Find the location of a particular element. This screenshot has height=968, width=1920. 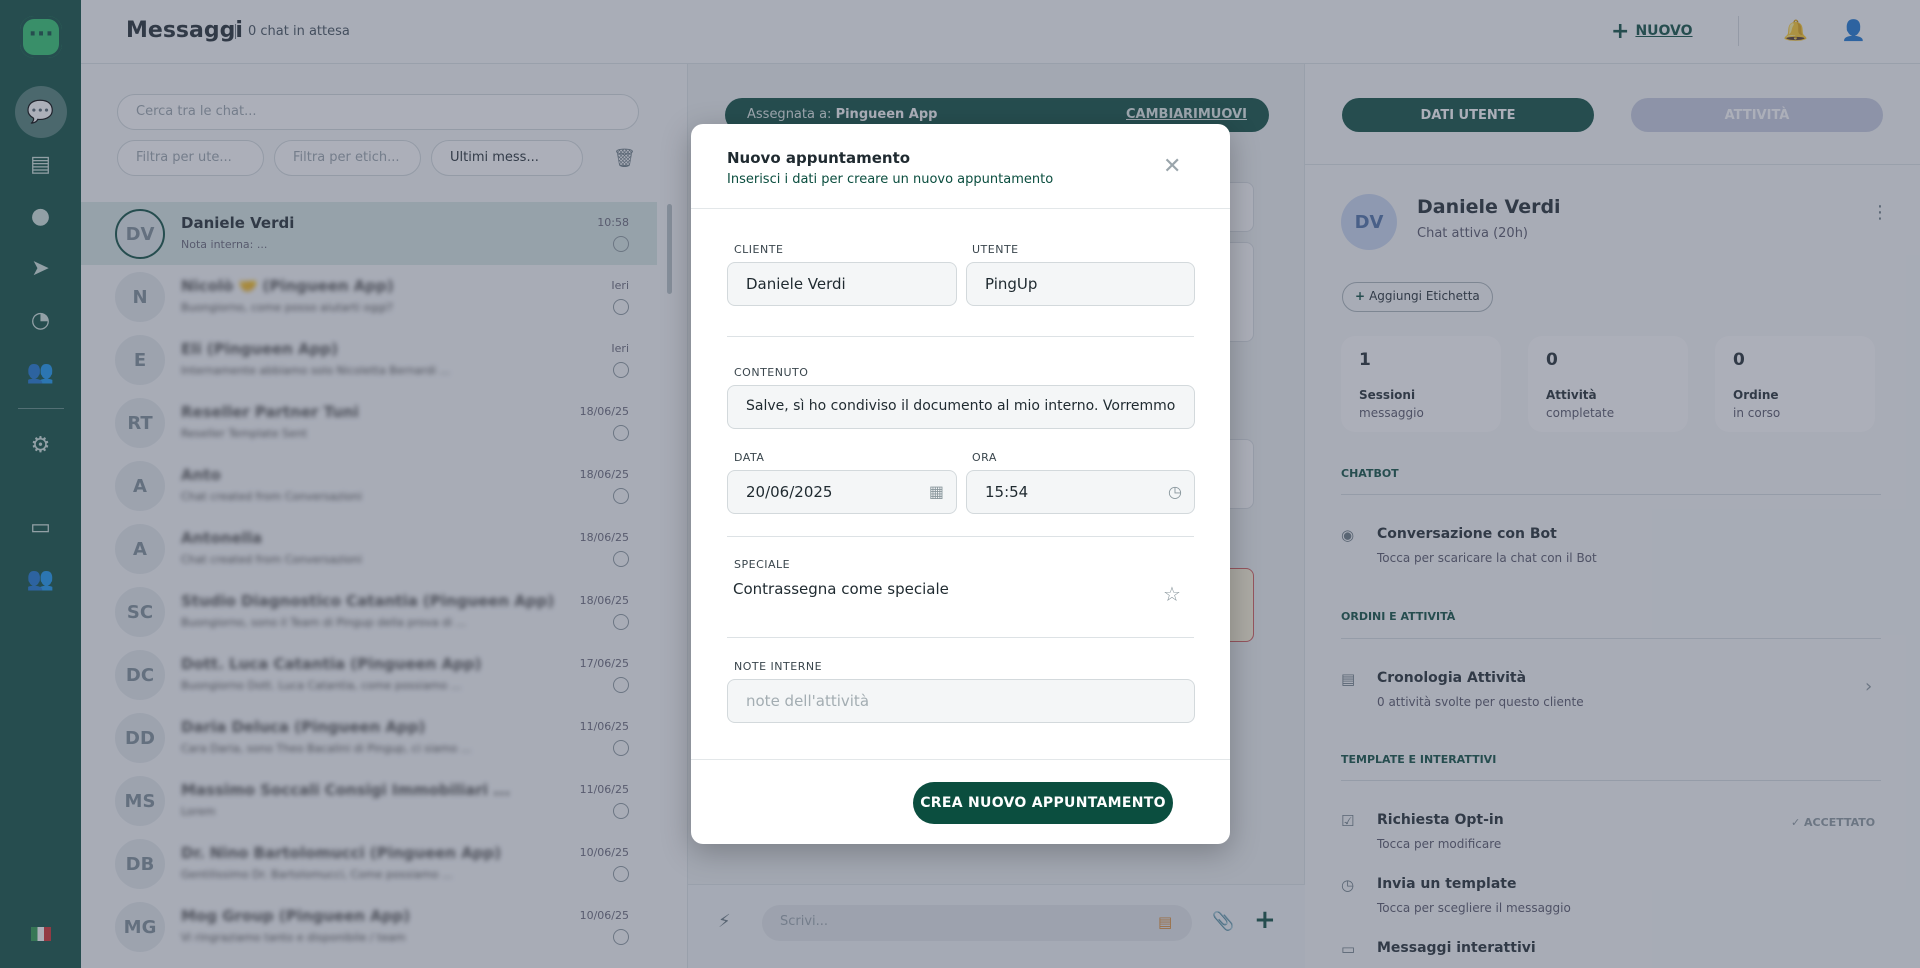

time-label: ORA is located at coordinates (984, 457).